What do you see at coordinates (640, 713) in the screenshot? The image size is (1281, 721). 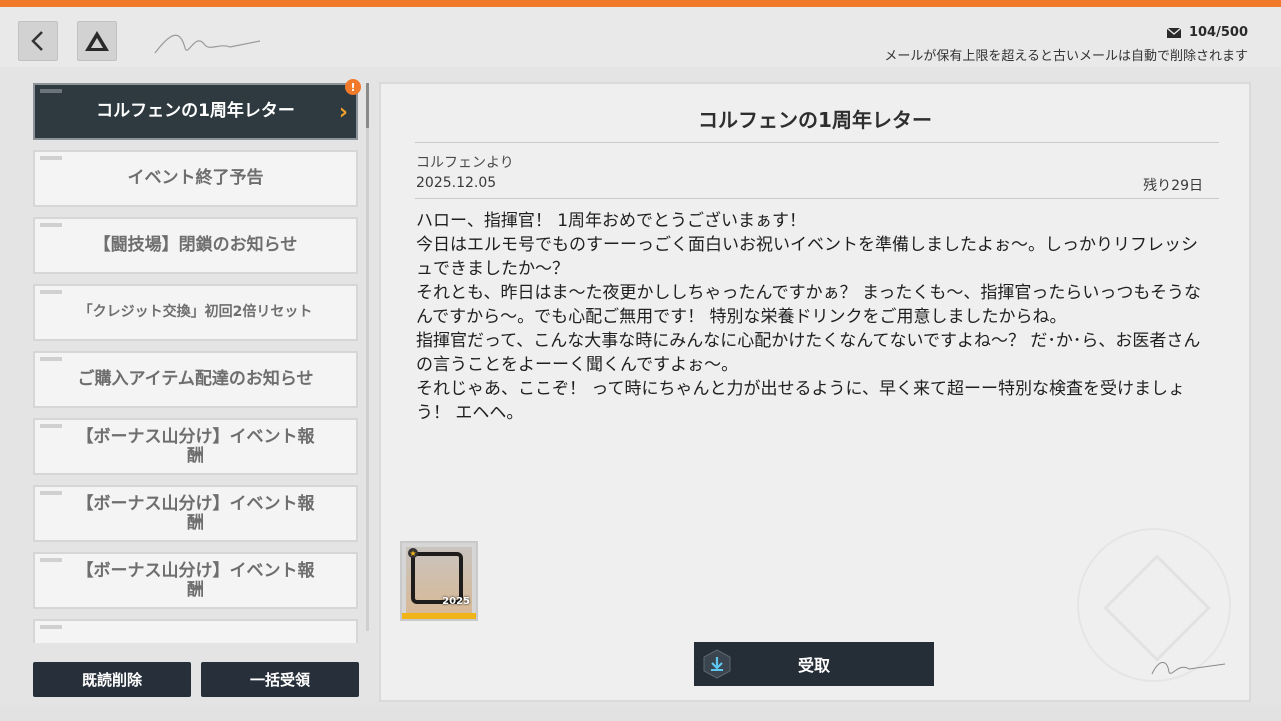 I see `footer-strip` at bounding box center [640, 713].